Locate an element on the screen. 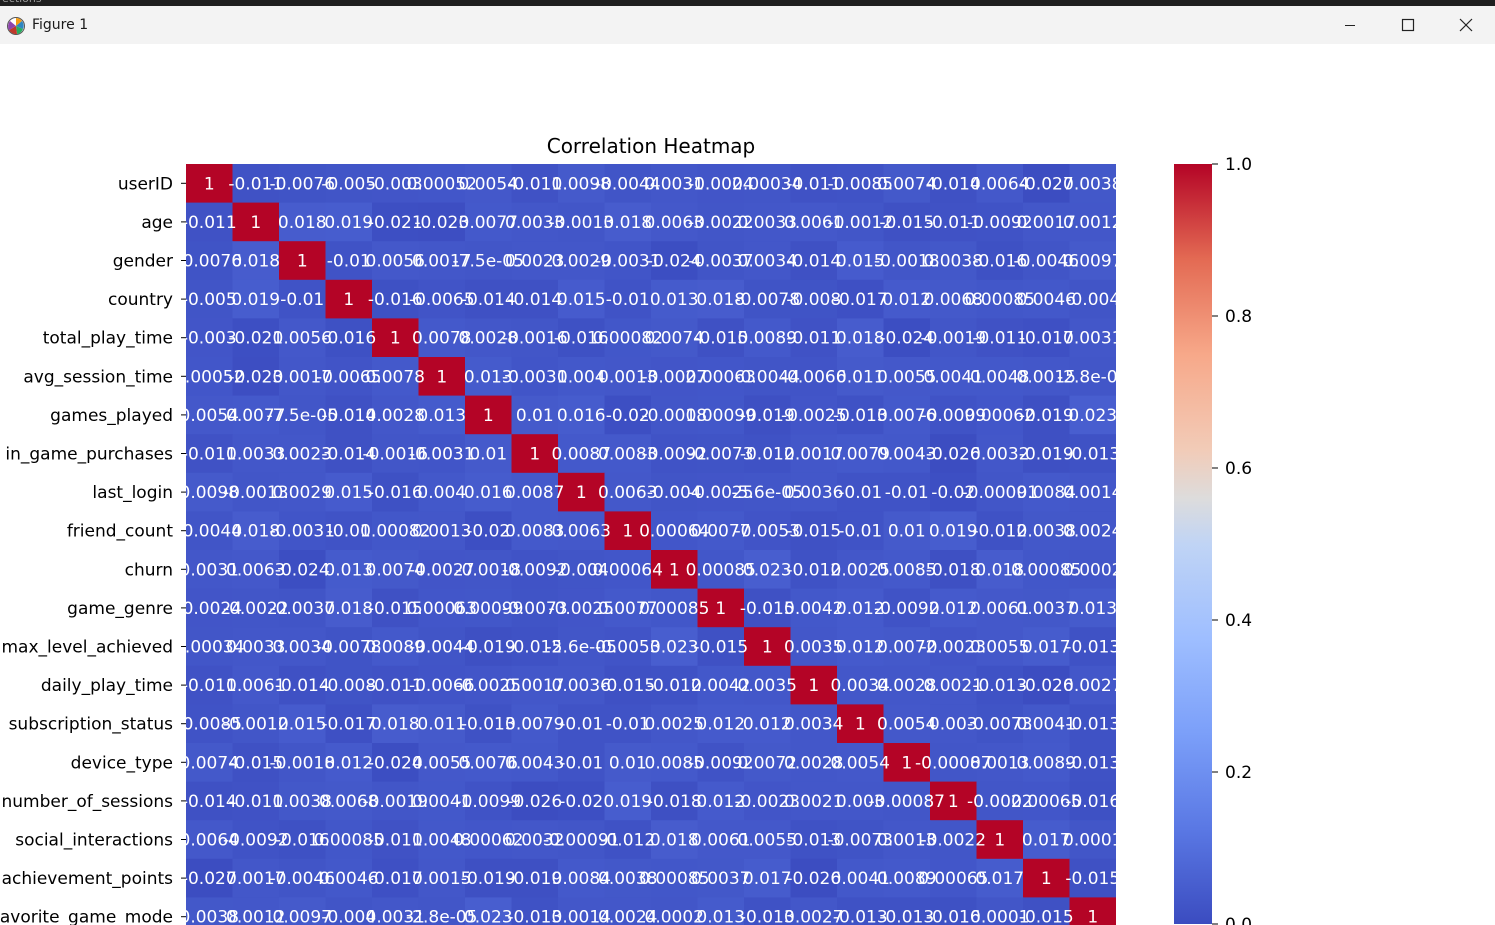 The image size is (1495, 925). cell-annotation: 0.0028 is located at coordinates (395, 416).